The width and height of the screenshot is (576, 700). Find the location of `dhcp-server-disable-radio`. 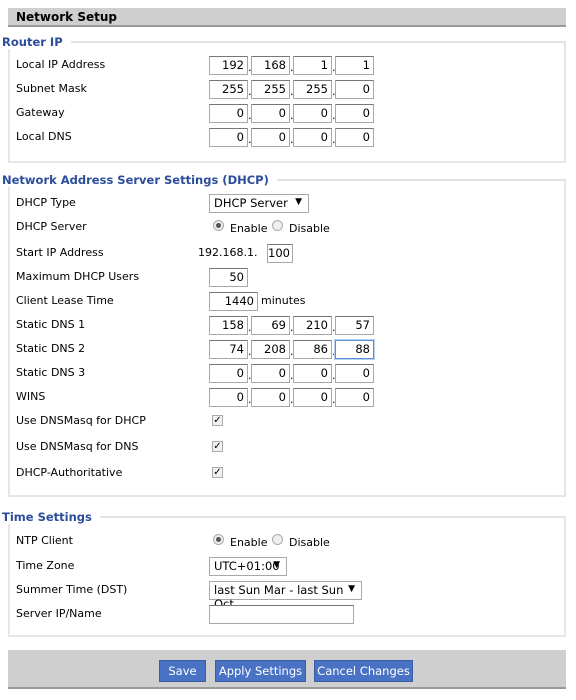

dhcp-server-disable-radio is located at coordinates (277, 225).